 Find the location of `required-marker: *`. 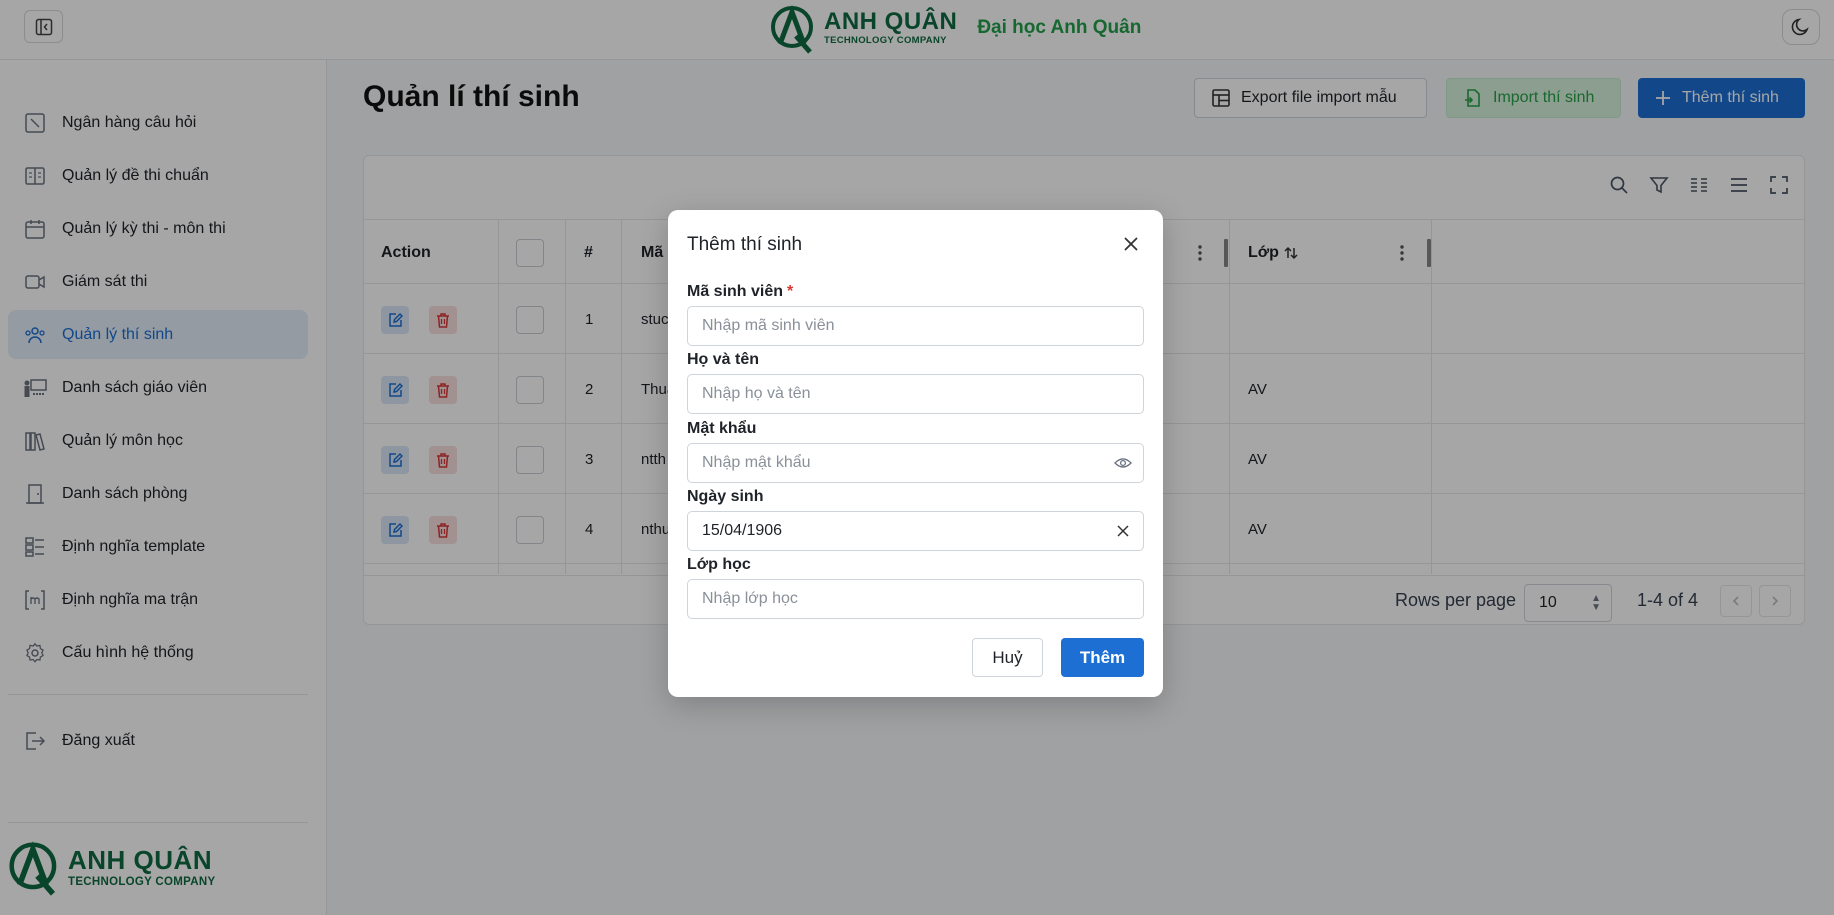

required-marker: * is located at coordinates (790, 291).